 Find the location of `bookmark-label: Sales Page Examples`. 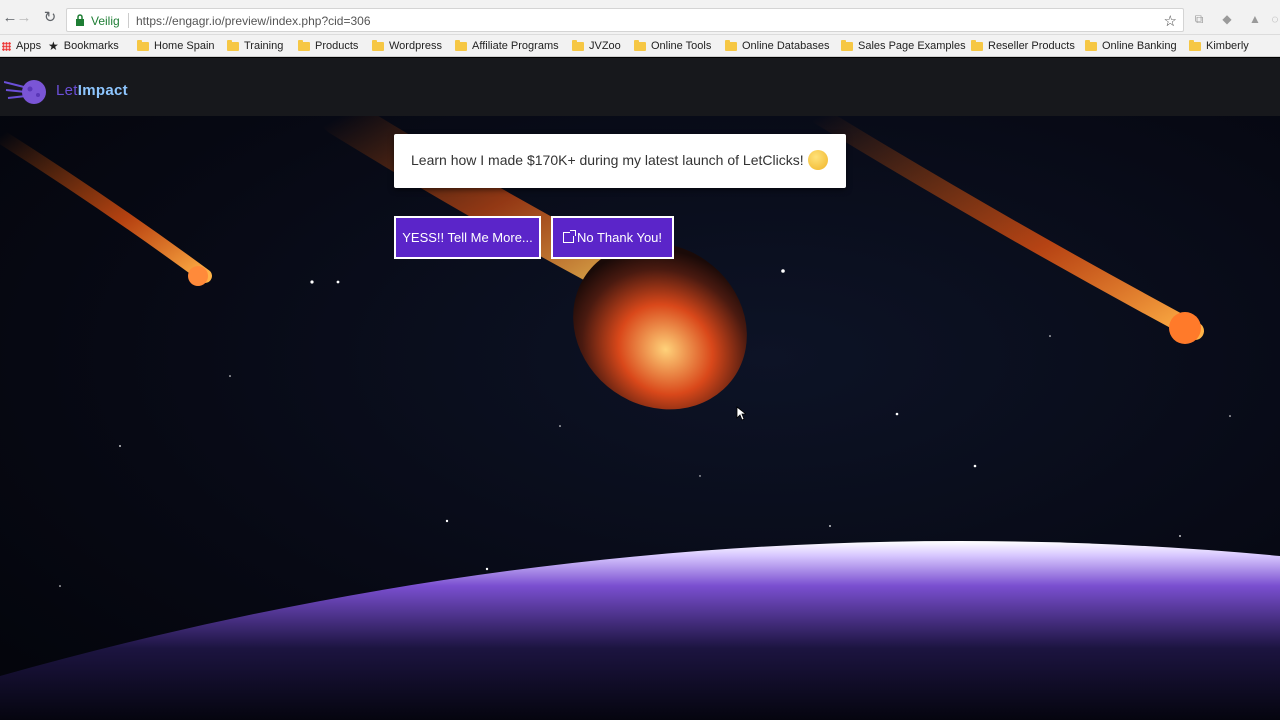

bookmark-label: Sales Page Examples is located at coordinates (912, 46).